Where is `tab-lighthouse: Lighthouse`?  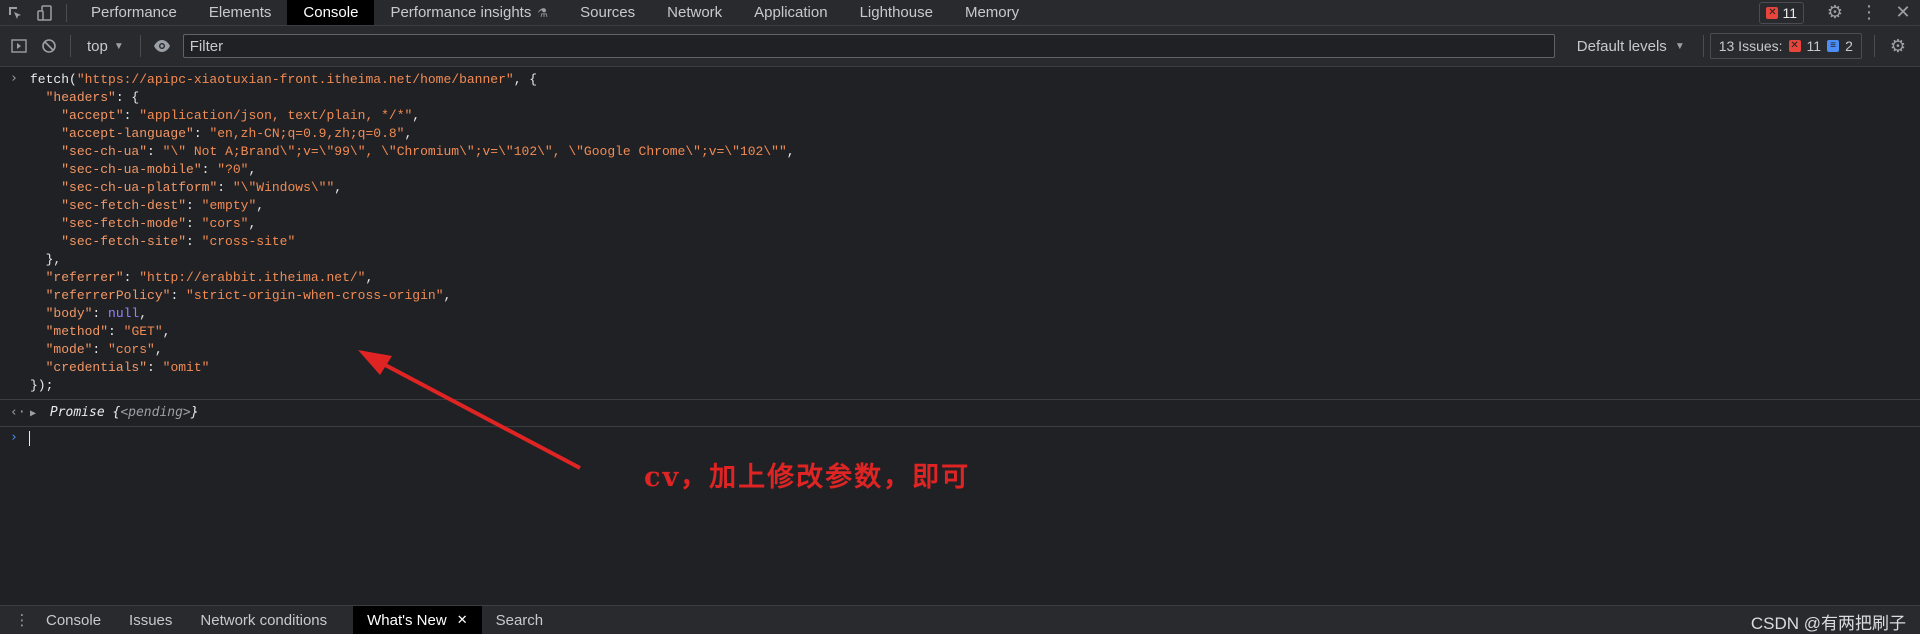
tab-lighthouse: Lighthouse is located at coordinates (896, 12).